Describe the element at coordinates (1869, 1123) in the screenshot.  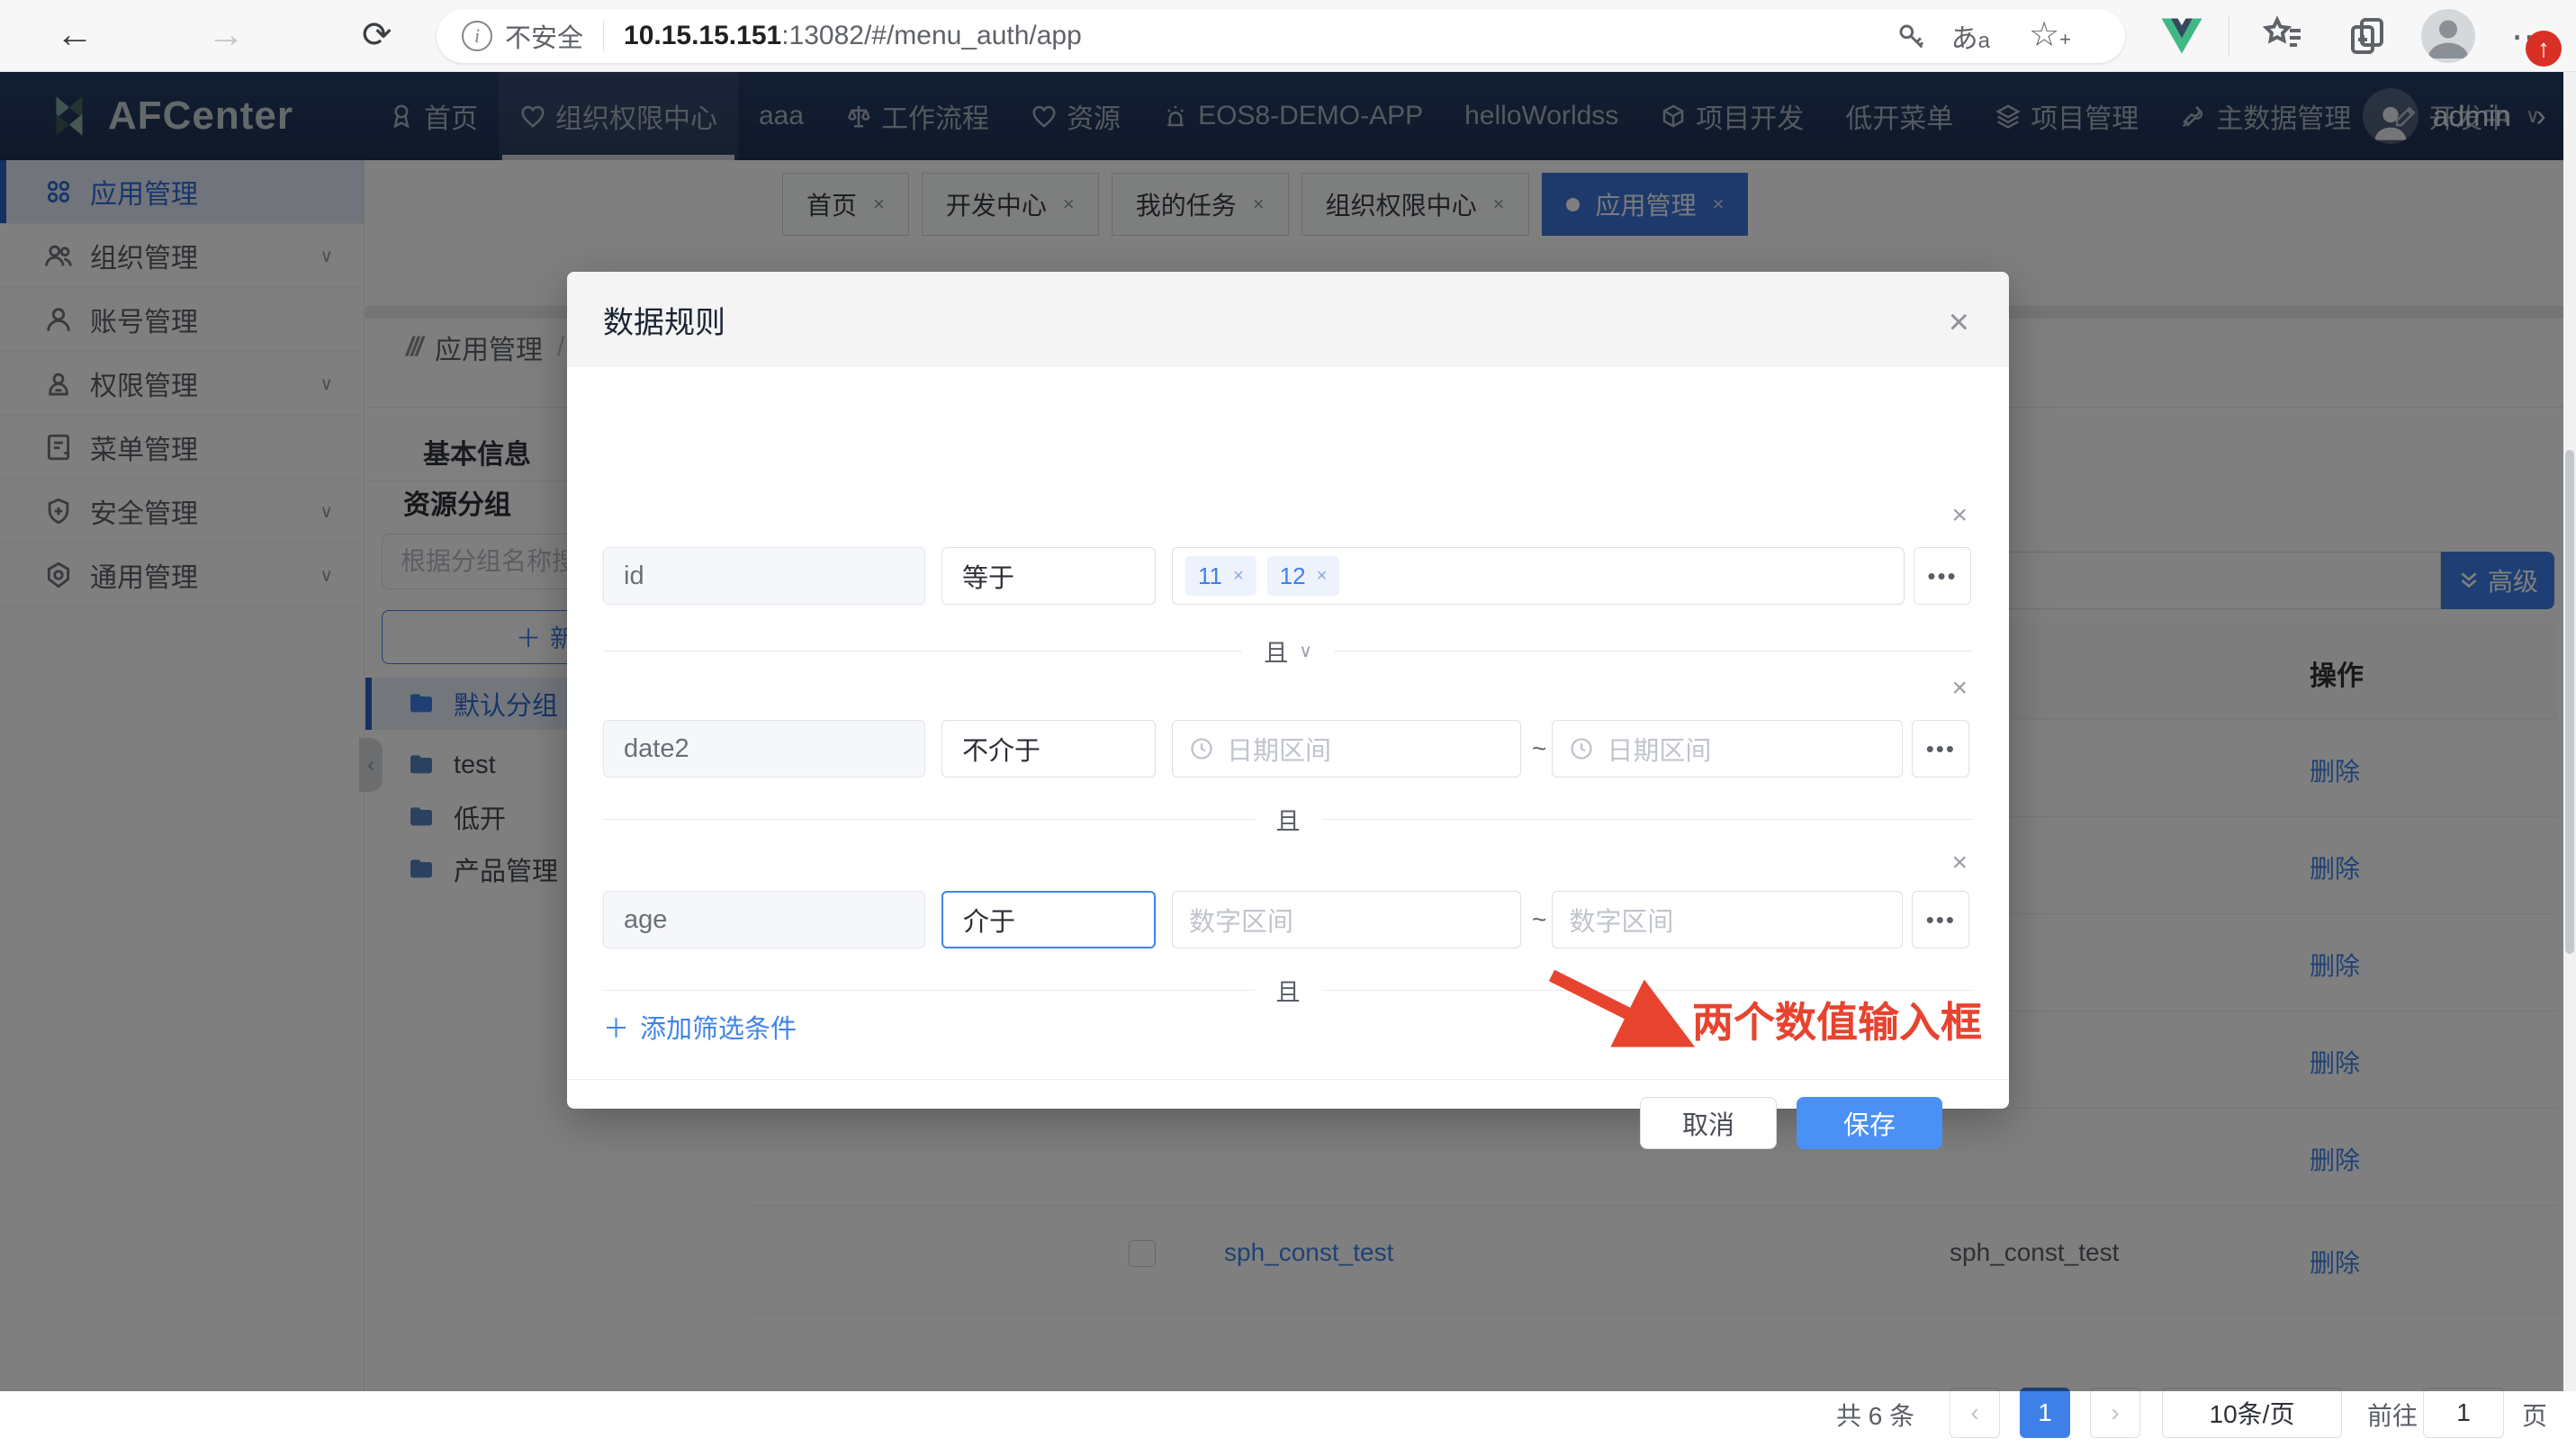
I see `save-button: 保存` at that location.